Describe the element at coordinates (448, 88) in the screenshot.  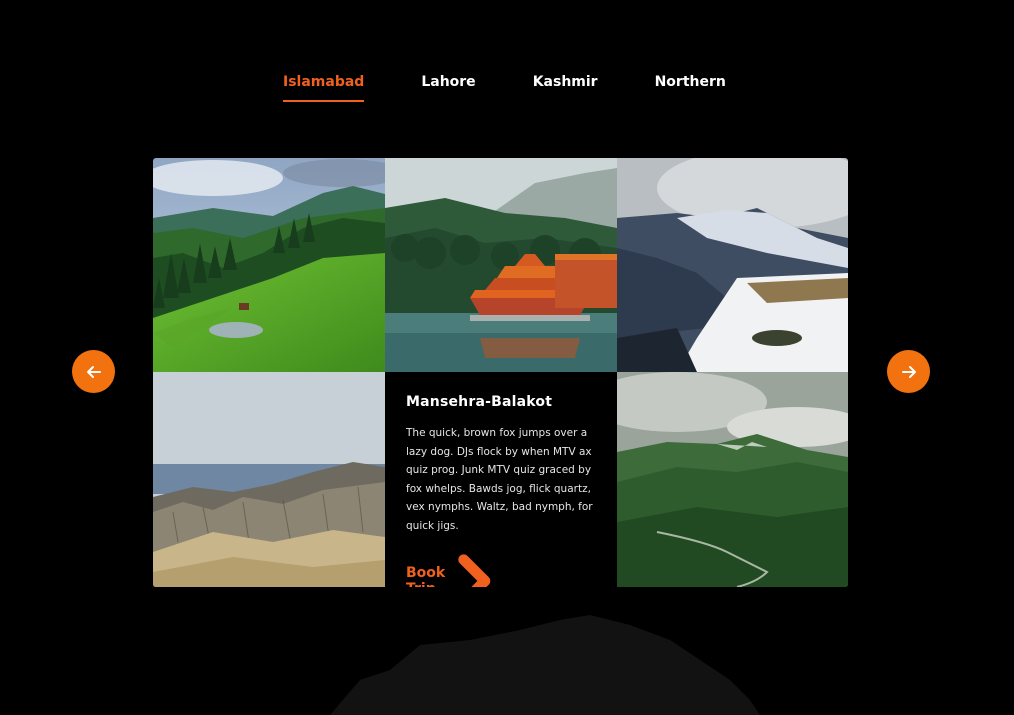
I see `tab-lahore: Lahore` at that location.